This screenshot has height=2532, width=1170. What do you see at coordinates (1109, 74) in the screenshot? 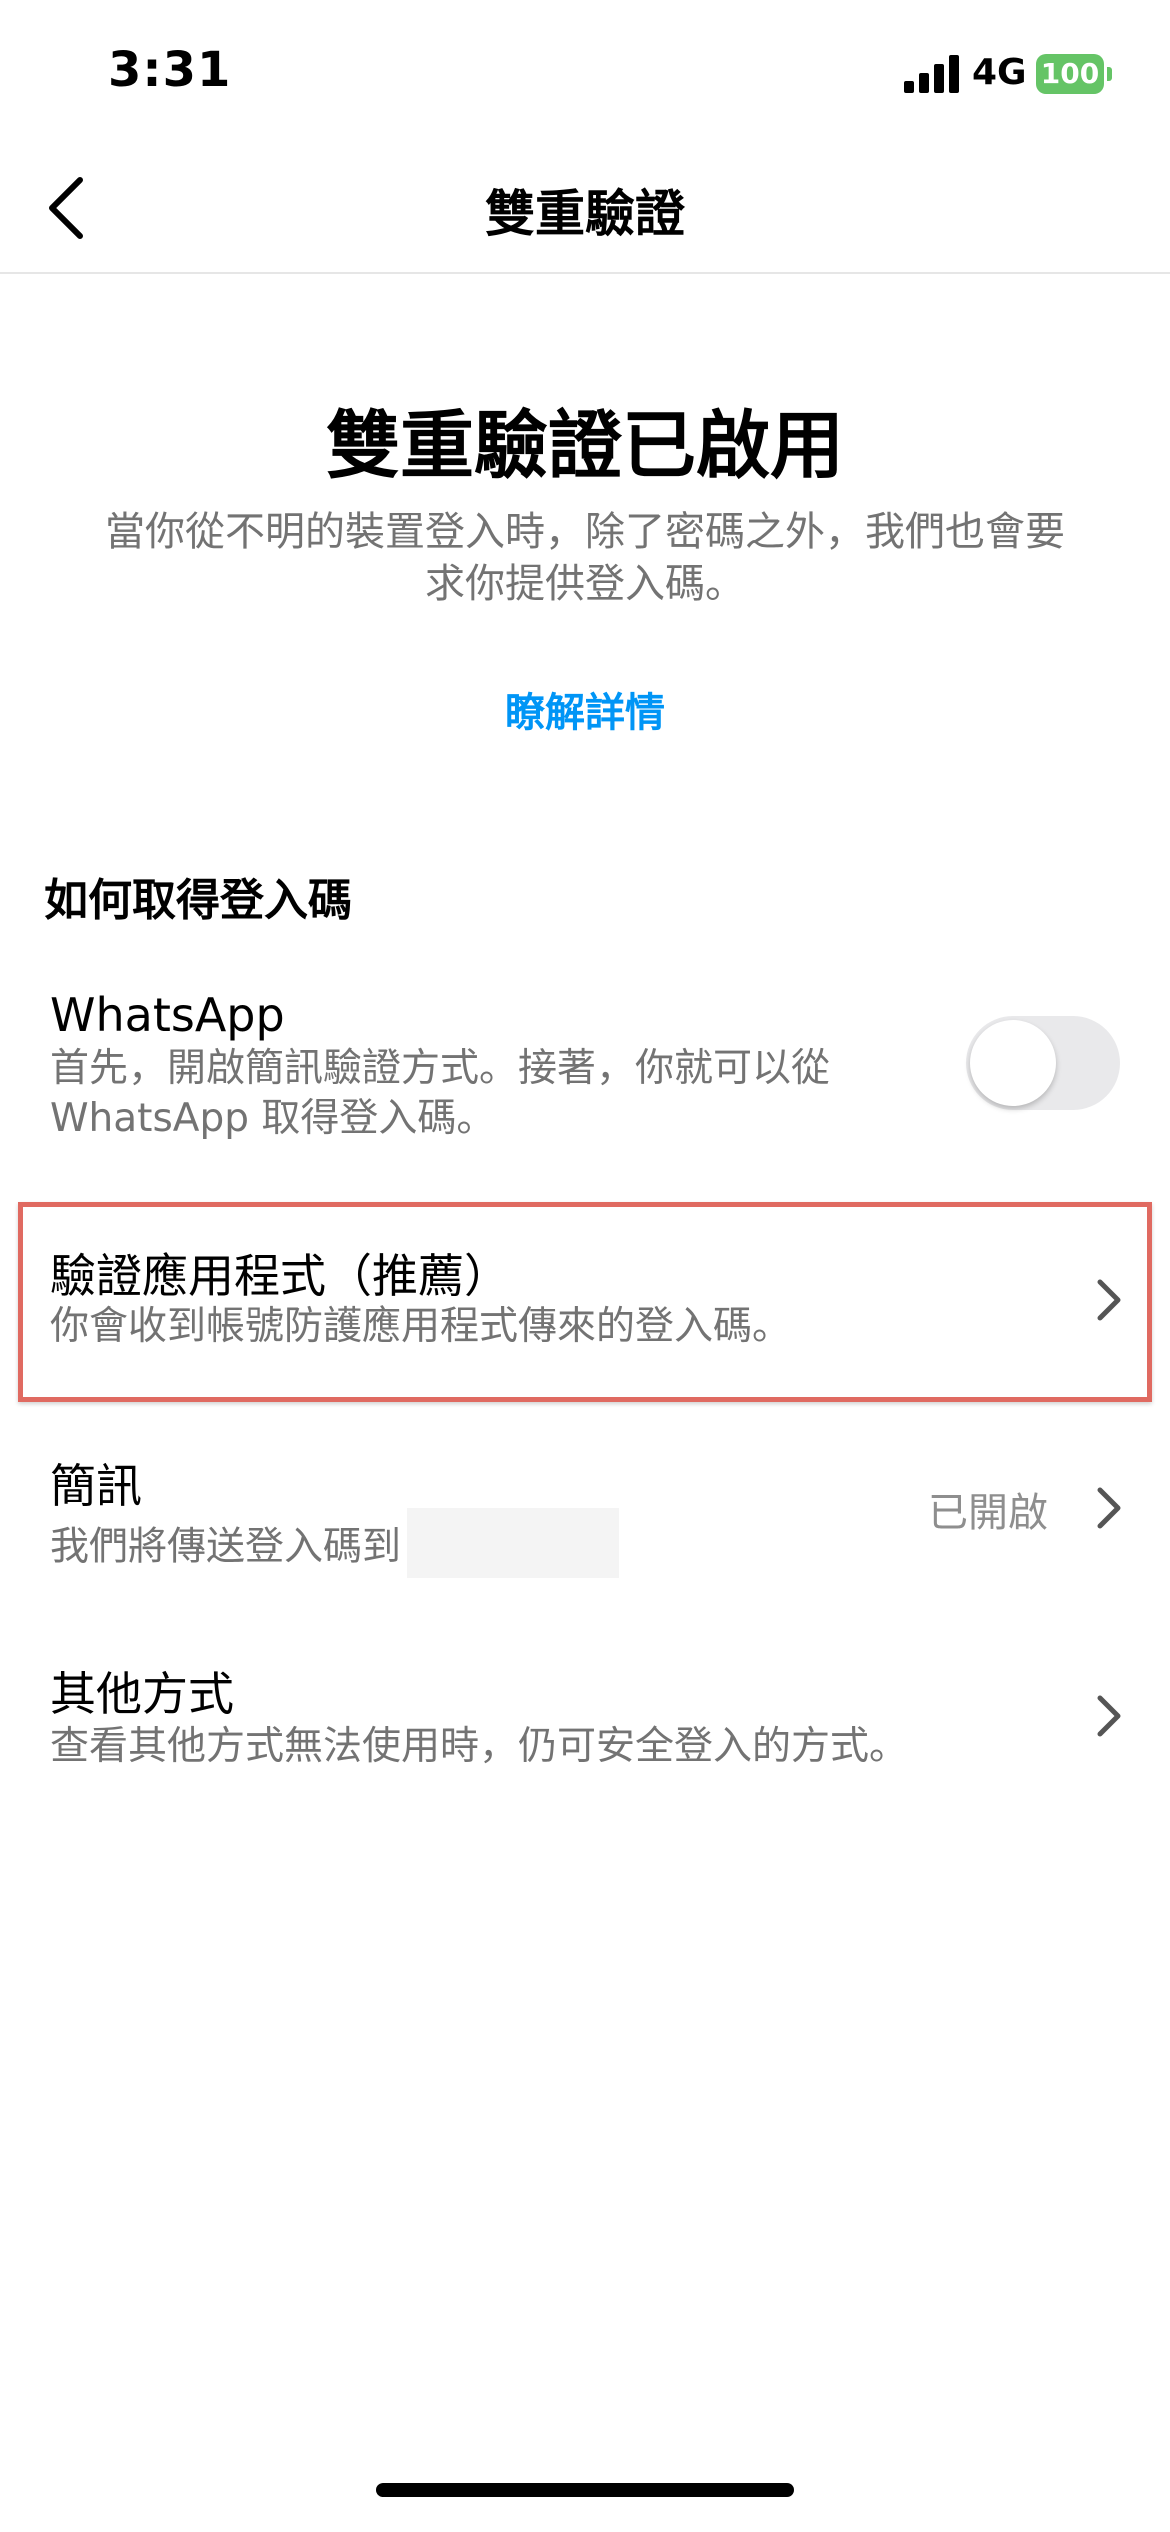
I see `battery-tip` at bounding box center [1109, 74].